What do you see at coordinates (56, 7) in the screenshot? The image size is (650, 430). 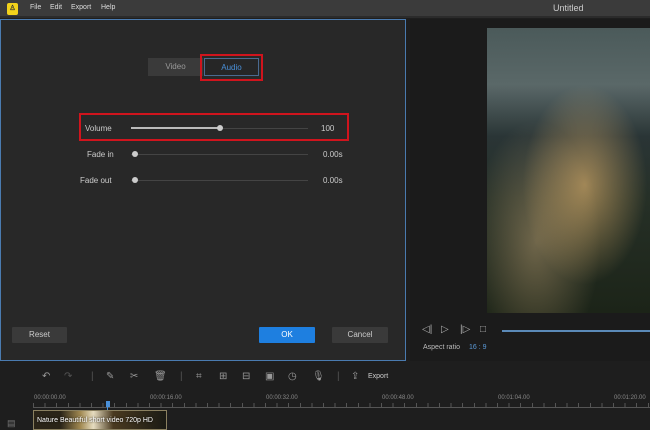 I see `menu-edit: Edit` at bounding box center [56, 7].